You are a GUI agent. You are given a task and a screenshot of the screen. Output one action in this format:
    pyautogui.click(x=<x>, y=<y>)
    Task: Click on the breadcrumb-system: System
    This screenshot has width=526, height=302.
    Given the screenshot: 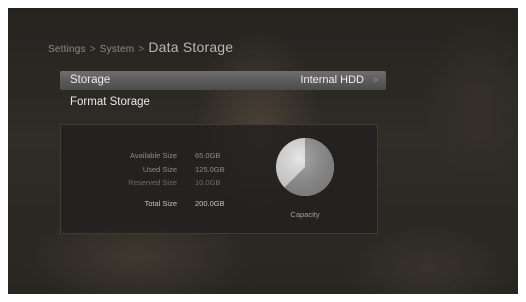 What is the action you would take?
    pyautogui.click(x=117, y=49)
    